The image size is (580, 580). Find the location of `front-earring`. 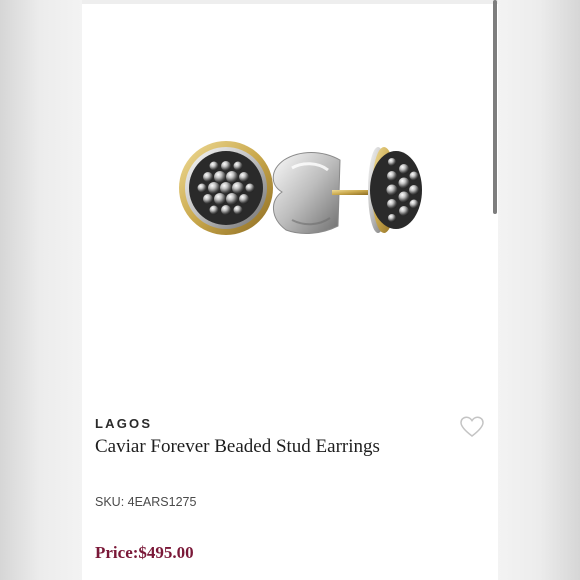

front-earring is located at coordinates (226, 188).